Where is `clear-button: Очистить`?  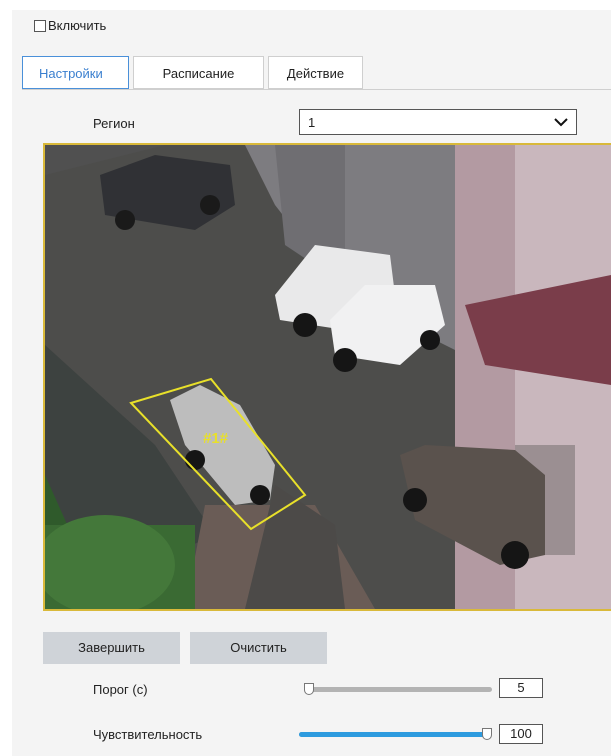 clear-button: Очистить is located at coordinates (258, 648).